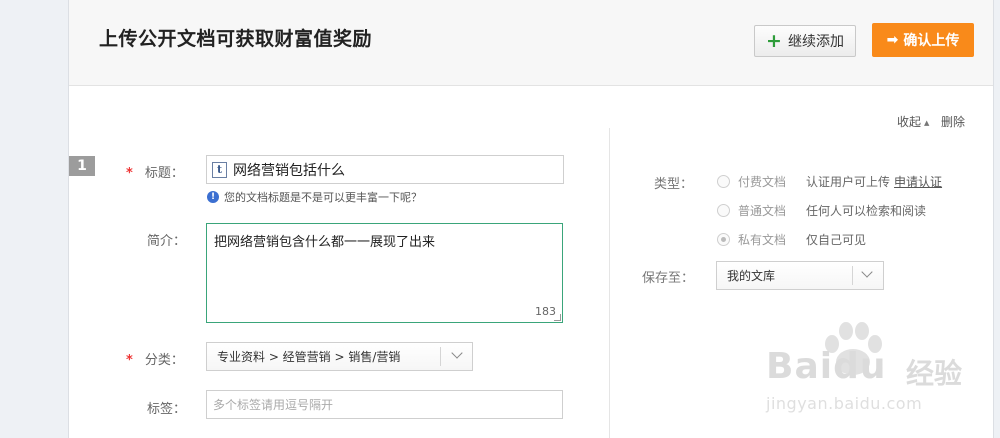  I want to click on radio-selected-icon, so click(723, 239).